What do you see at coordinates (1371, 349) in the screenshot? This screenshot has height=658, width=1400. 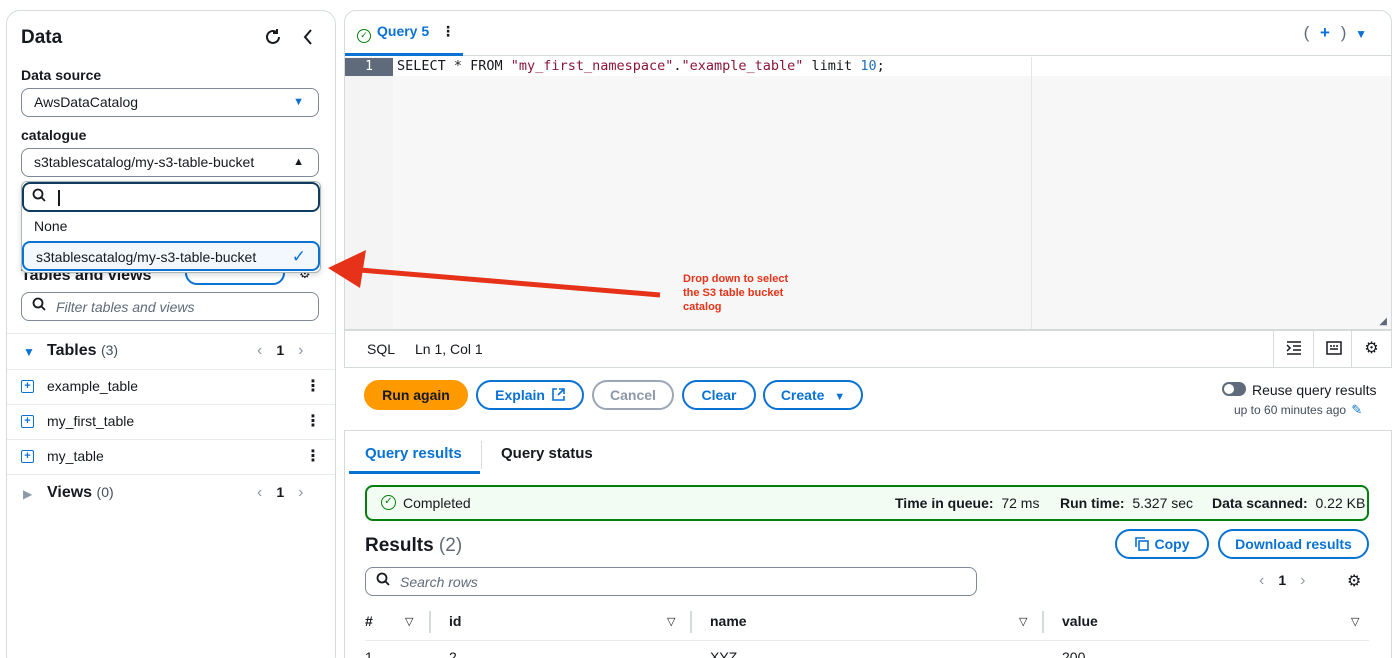 I see `settings-icon: ⚙` at bounding box center [1371, 349].